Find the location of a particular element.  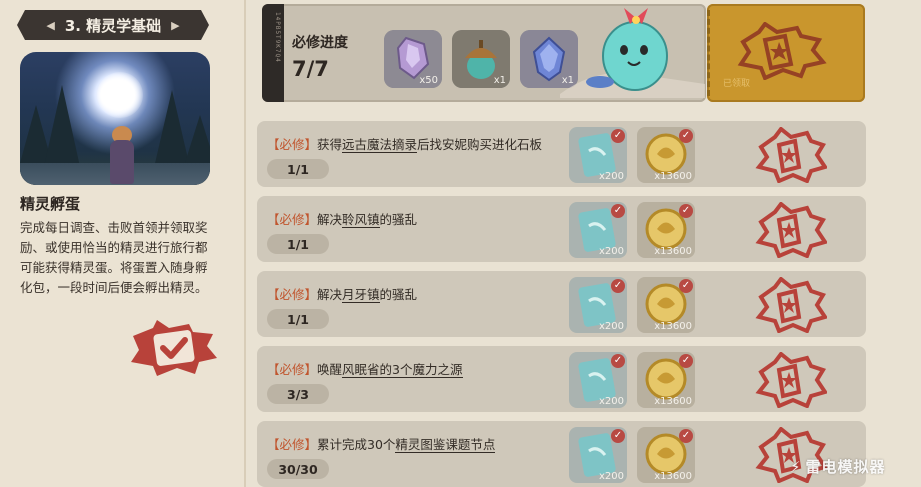

progress-value: 7/7 is located at coordinates (310, 69).